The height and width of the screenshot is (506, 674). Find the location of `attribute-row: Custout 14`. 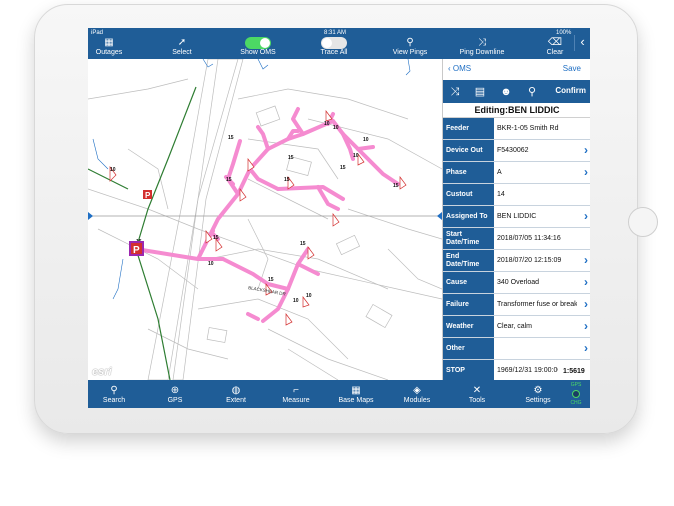

attribute-row: Custout 14 is located at coordinates (516, 195).